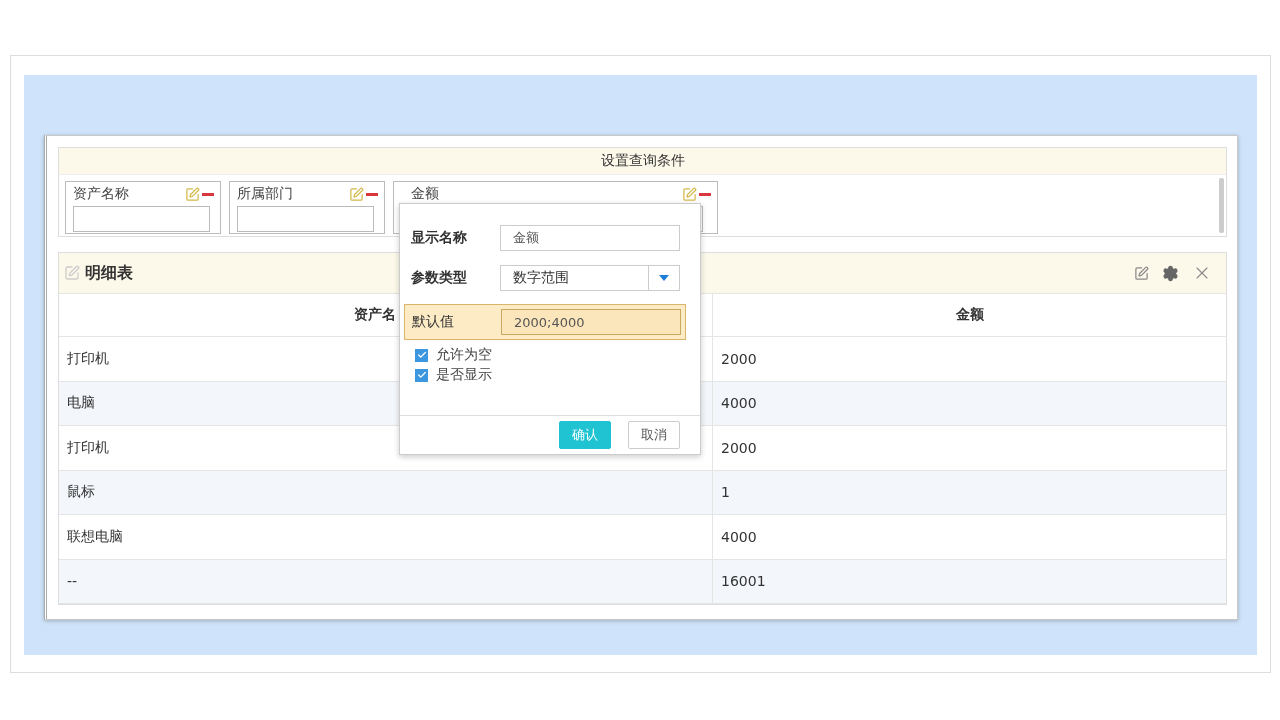 This screenshot has height=720, width=1280. What do you see at coordinates (969, 492) in the screenshot?
I see `table-cell: 1` at bounding box center [969, 492].